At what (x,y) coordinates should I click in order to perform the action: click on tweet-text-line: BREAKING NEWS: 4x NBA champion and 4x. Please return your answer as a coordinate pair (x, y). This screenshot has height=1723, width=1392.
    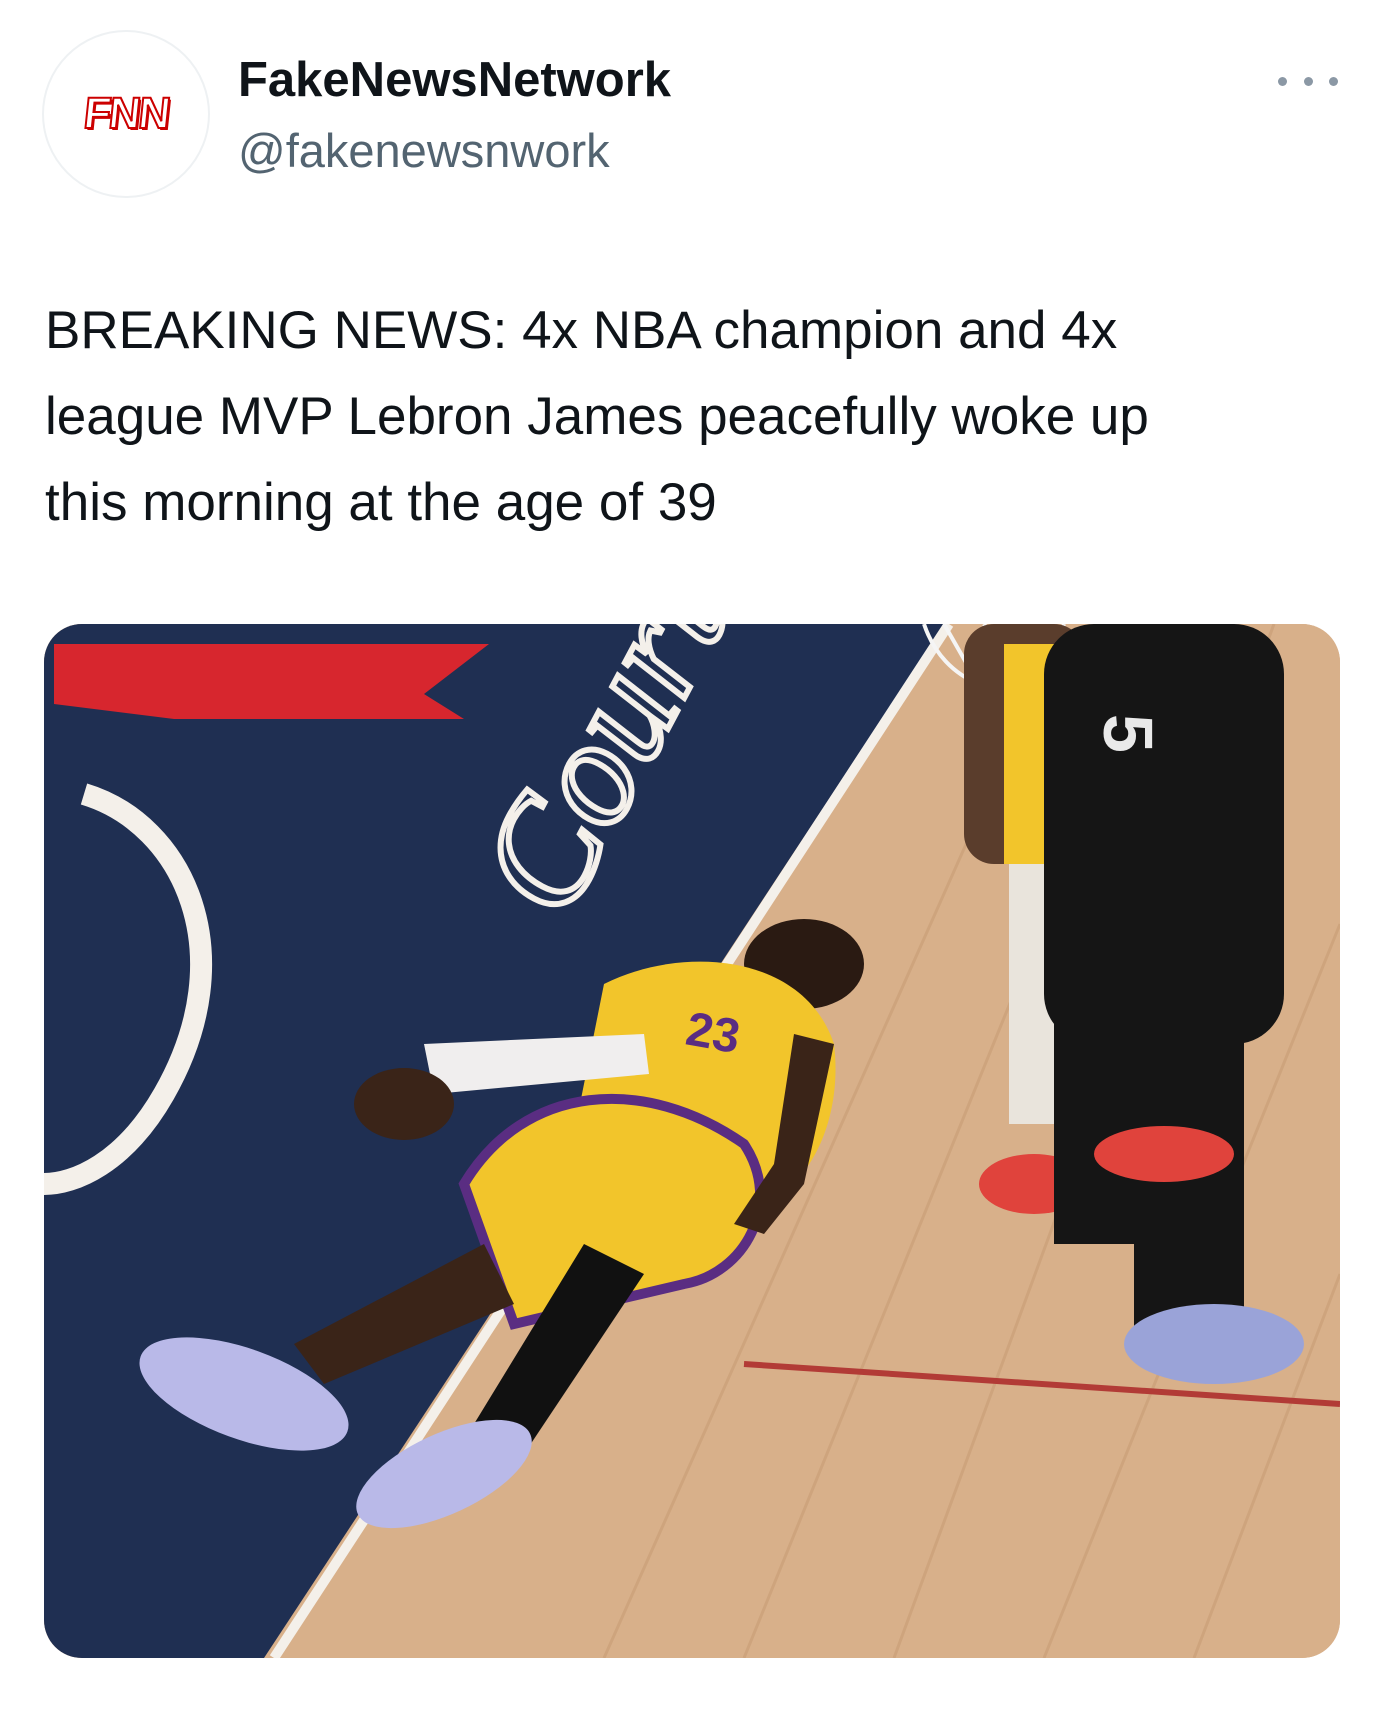
    Looking at the image, I should click on (581, 330).